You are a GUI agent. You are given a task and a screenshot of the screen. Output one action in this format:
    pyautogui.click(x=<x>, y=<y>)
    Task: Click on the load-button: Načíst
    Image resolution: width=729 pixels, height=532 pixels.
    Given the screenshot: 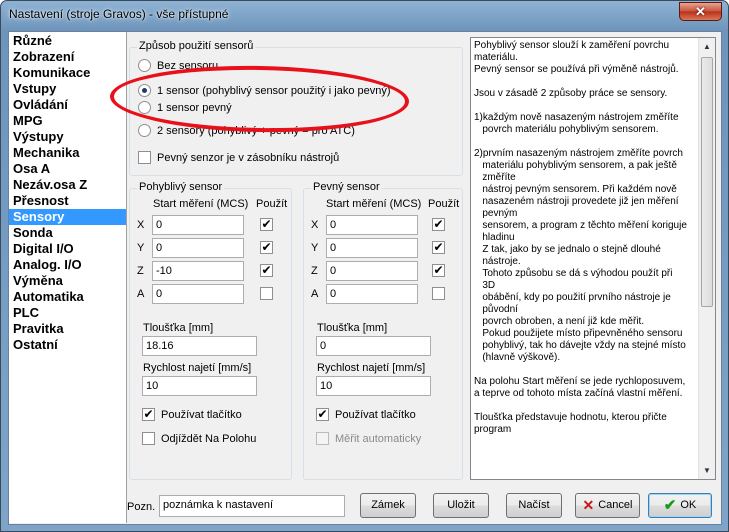 What is the action you would take?
    pyautogui.click(x=534, y=505)
    